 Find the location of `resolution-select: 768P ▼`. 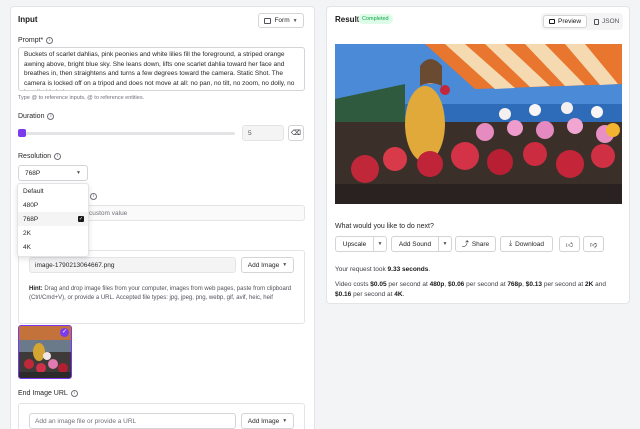

resolution-select: 768P ▼ is located at coordinates (53, 173).